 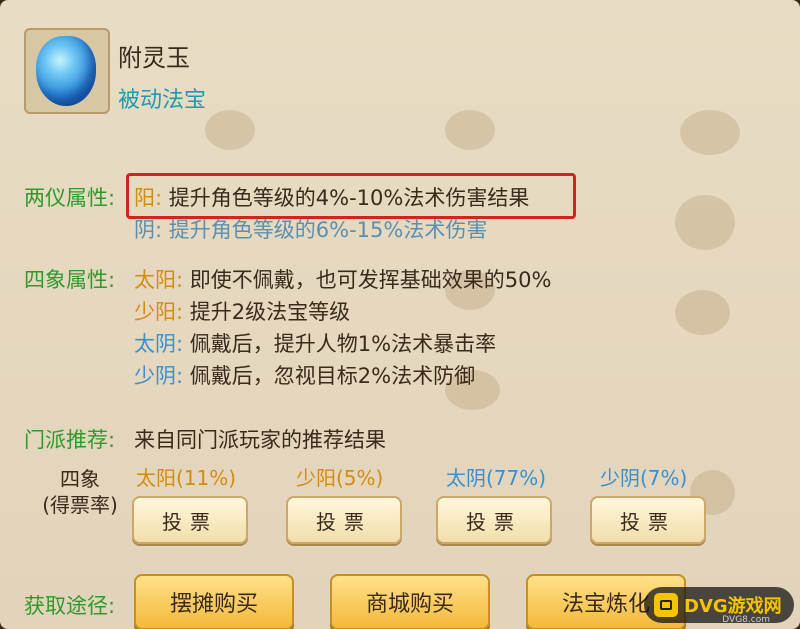 What do you see at coordinates (496, 478) in the screenshot?
I see `vote-option-taiyin: 太阴(77%)` at bounding box center [496, 478].